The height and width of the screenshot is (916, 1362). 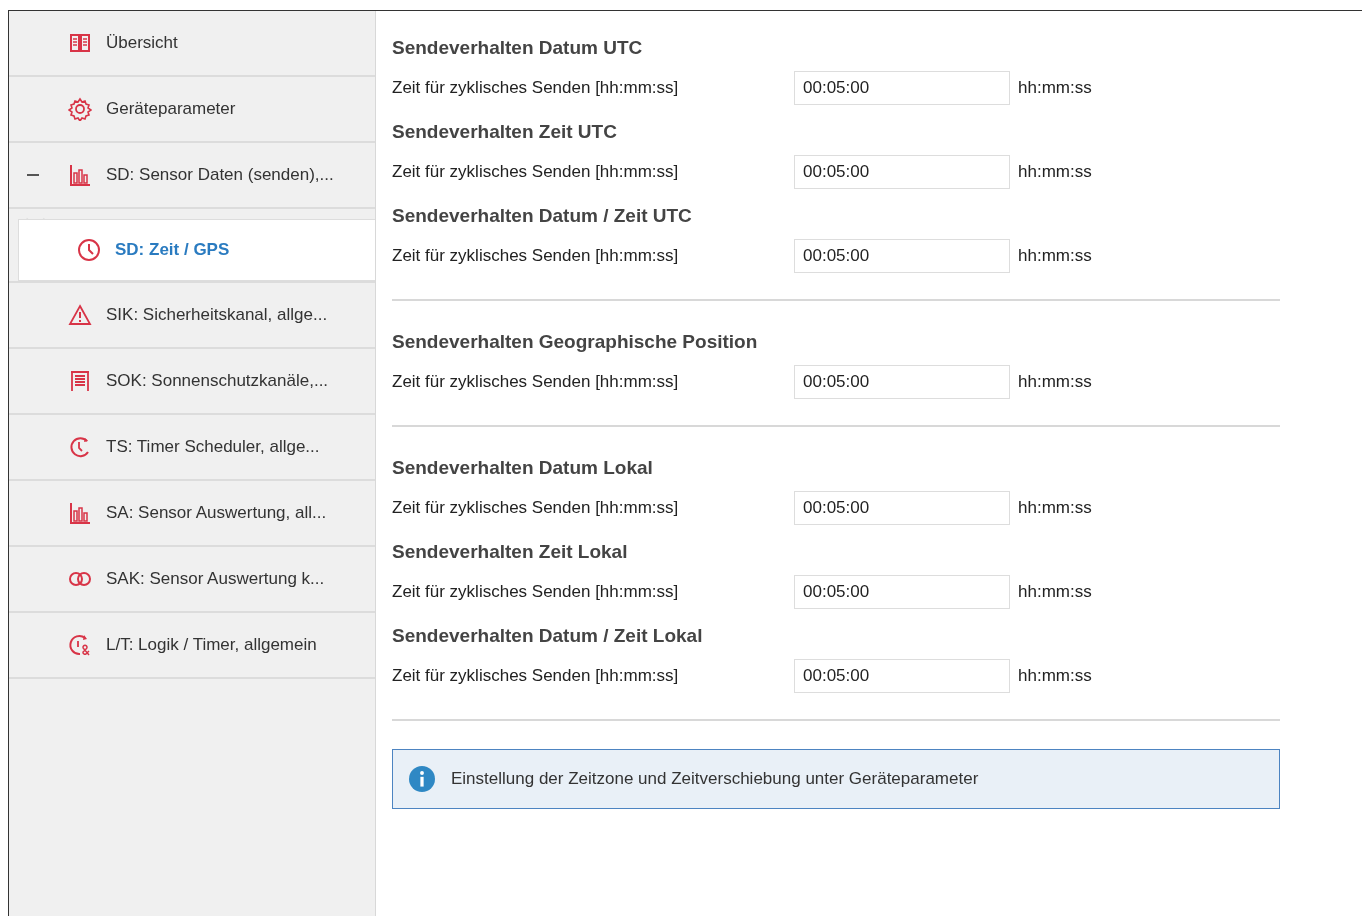 What do you see at coordinates (505, 132) in the screenshot?
I see `section-heading: Sendeverhalten Zeit UTC` at bounding box center [505, 132].